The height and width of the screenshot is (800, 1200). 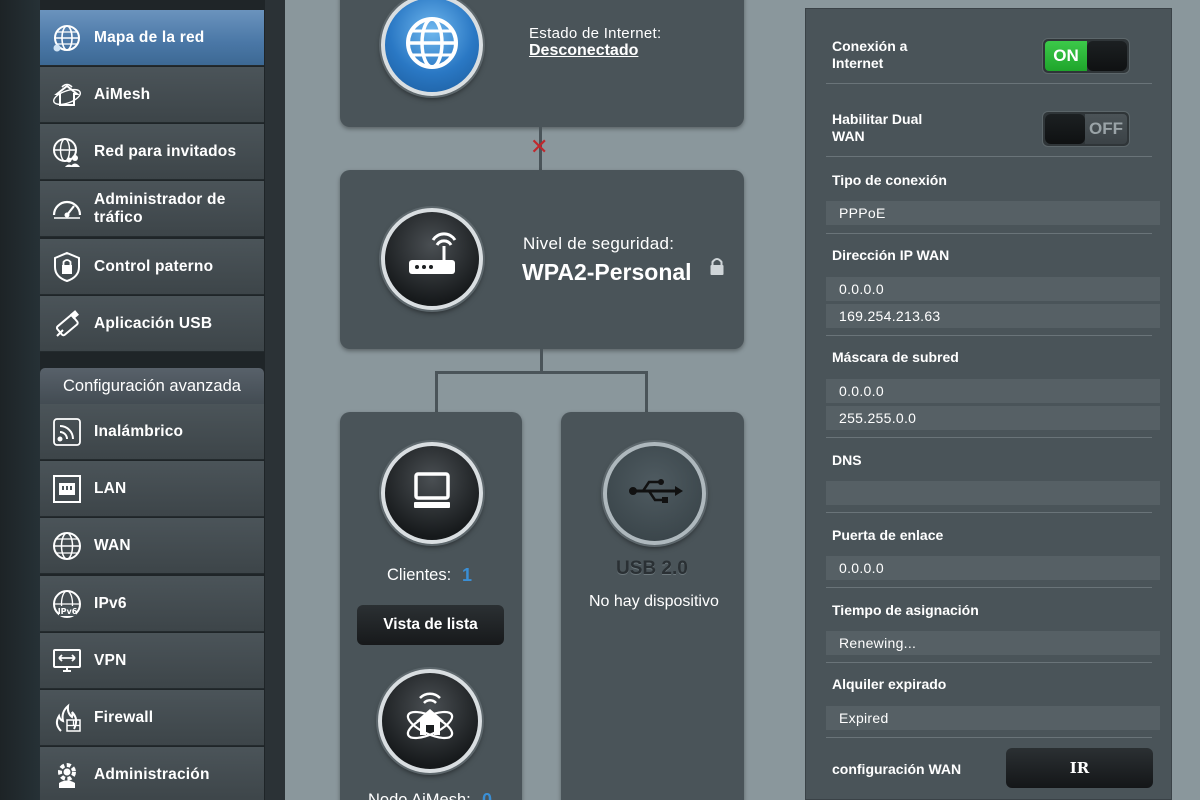 I want to click on sidebar-item-administration: Administración, so click(x=152, y=773).